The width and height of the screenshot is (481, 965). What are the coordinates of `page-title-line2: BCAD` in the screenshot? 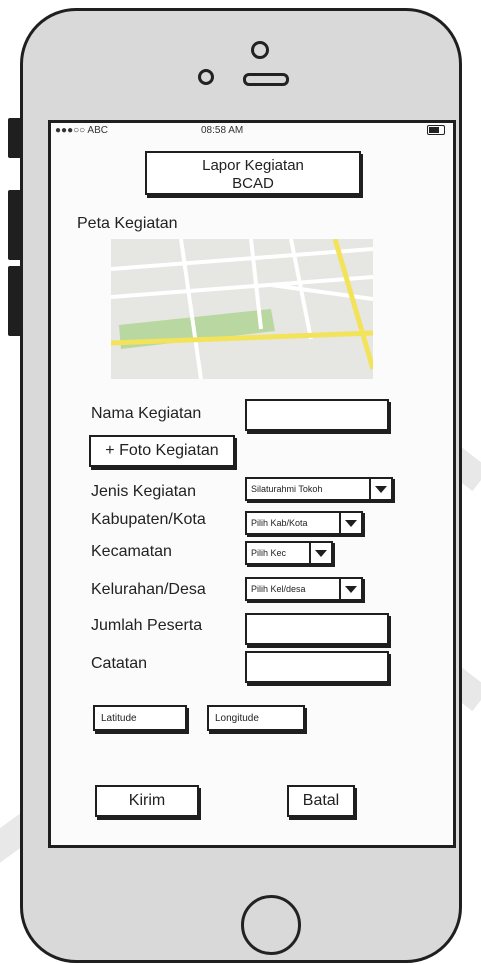 It's located at (253, 183).